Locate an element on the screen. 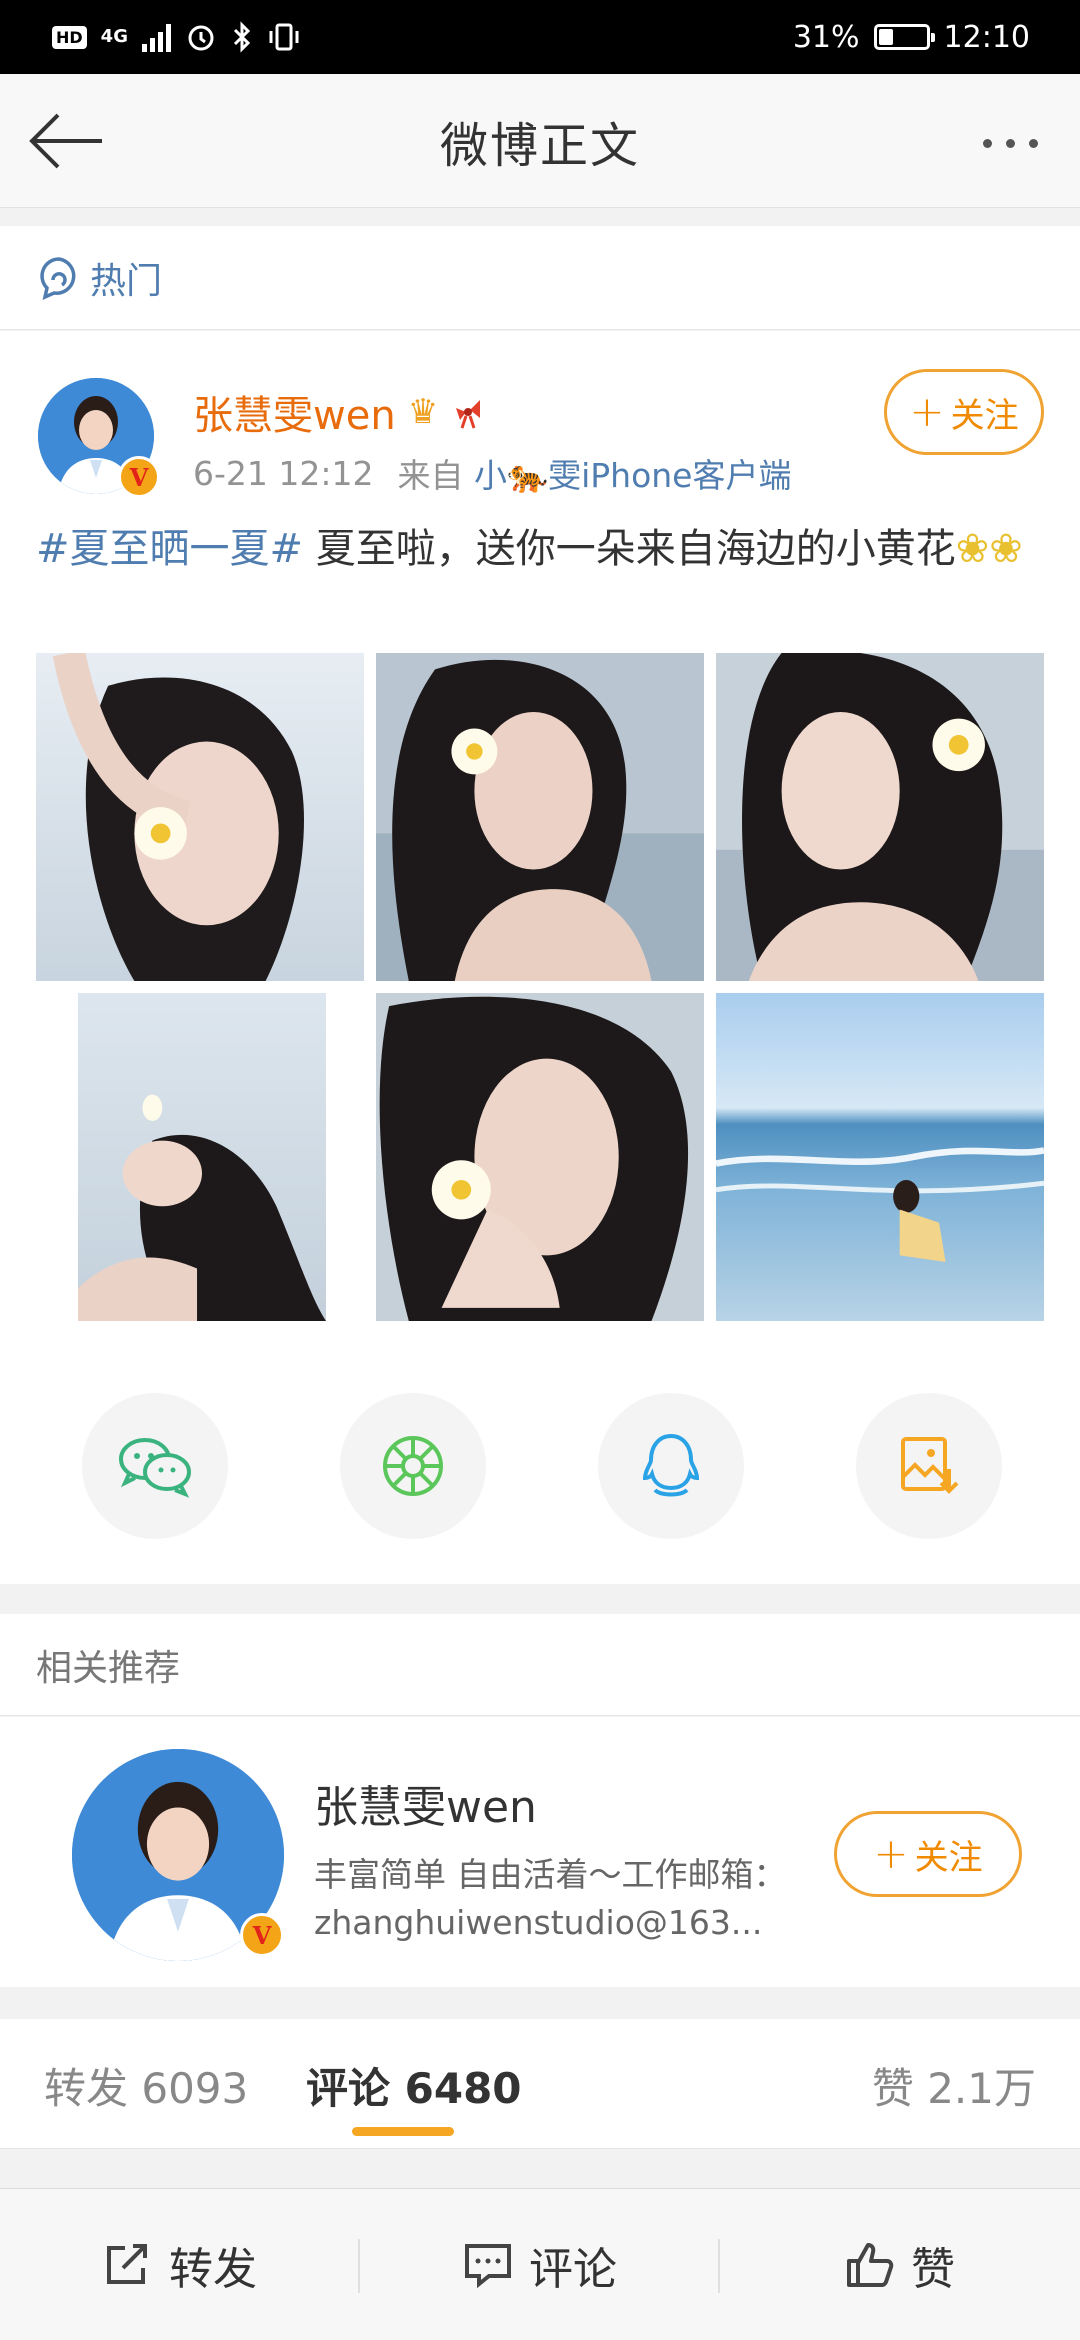 The width and height of the screenshot is (1080, 2340). author-row: 张慧雯wen ♛ is located at coordinates (339, 412).